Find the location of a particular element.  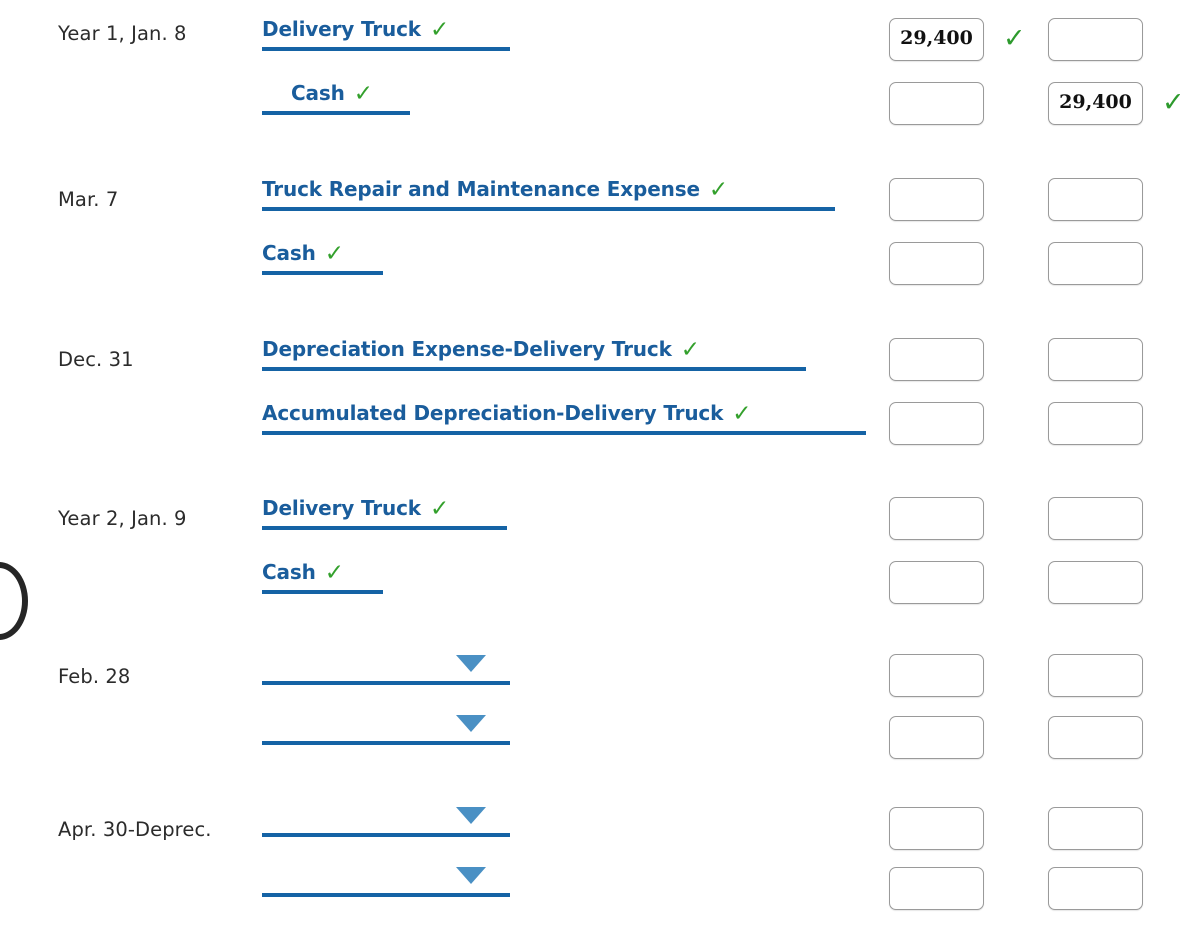

credit-amount-value: 29,400 is located at coordinates (1095, 102).